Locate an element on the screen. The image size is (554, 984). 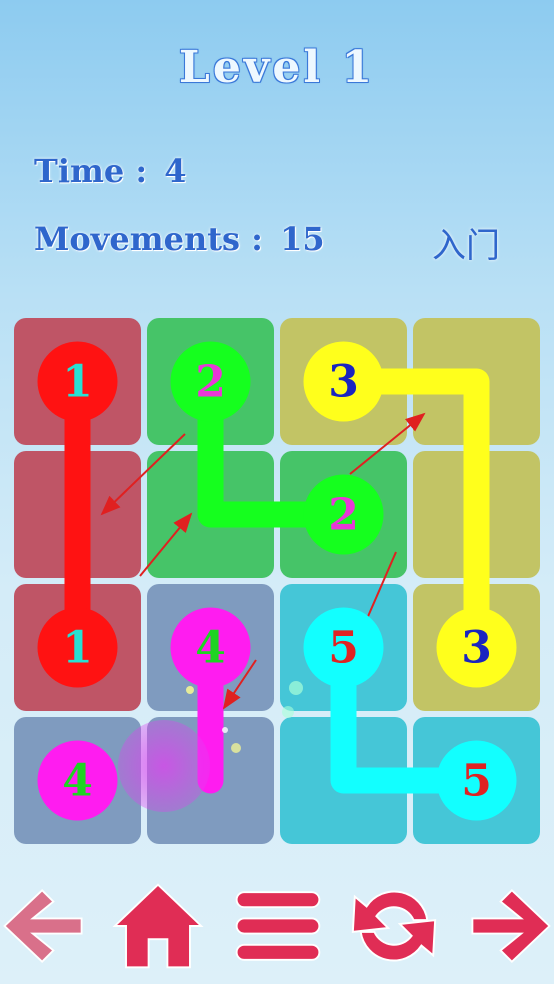
bottom-toolbar is located at coordinates (277, 926).